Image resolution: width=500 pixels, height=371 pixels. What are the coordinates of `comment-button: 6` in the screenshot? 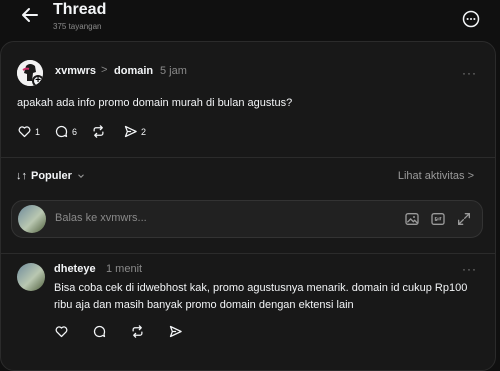 It's located at (65, 131).